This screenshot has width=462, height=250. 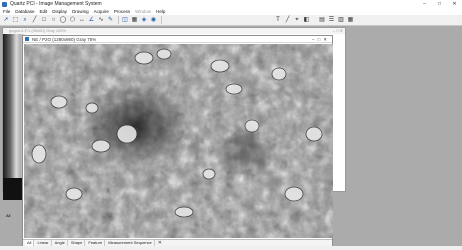 What do you see at coordinates (125, 20) in the screenshot?
I see `calibrate-icon: ◫` at bounding box center [125, 20].